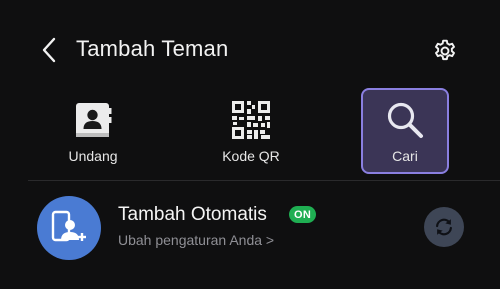 This screenshot has height=289, width=500. I want to click on settings-button, so click(445, 51).